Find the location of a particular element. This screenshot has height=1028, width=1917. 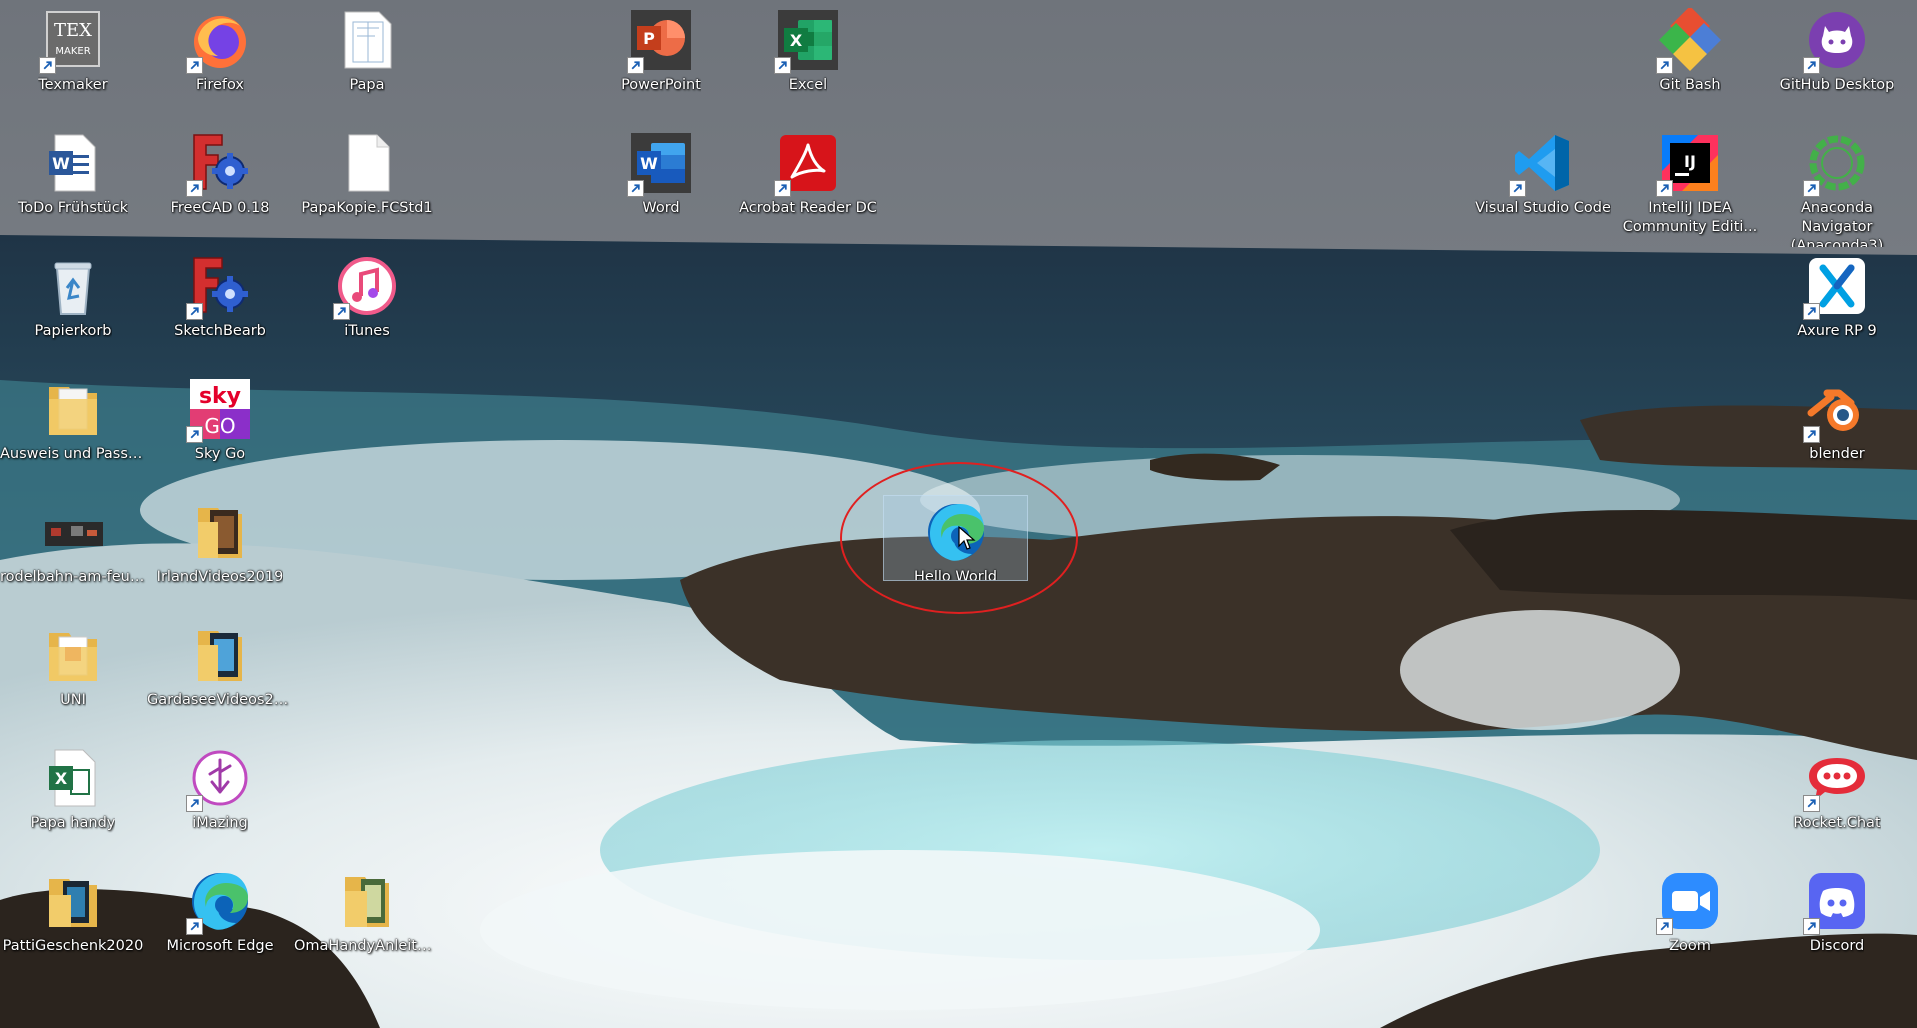

desktop-icon-gardaseevideos-folder: GardaseeVideos2019 is located at coordinates (220, 679).